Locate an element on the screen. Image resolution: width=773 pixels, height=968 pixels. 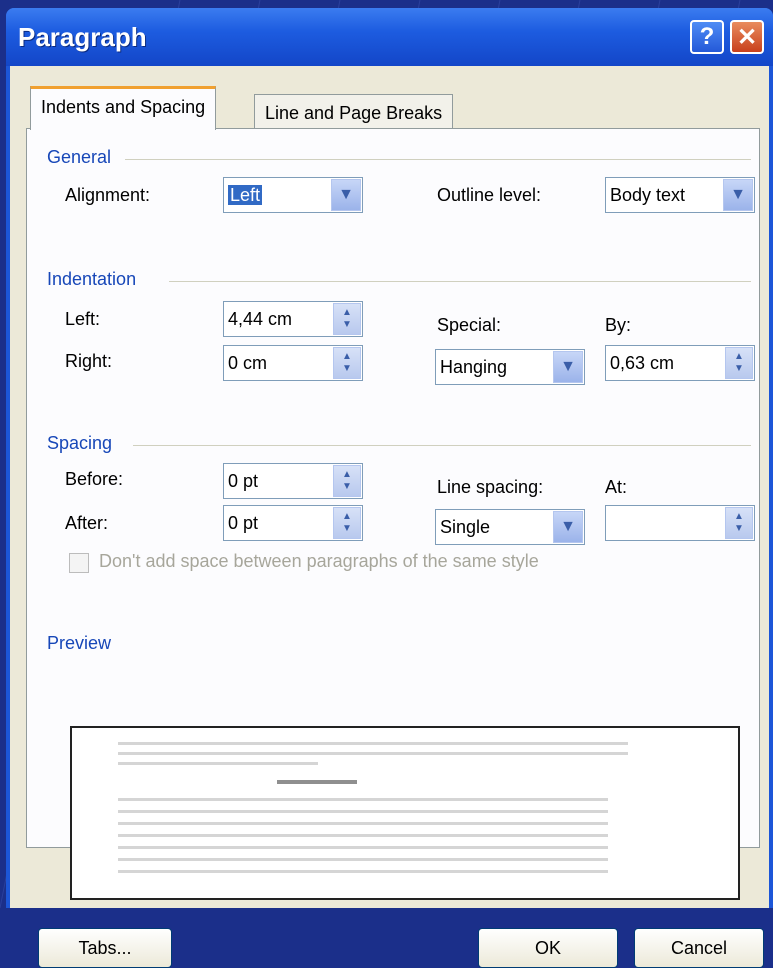
help-icon: ? is located at coordinates (707, 36).